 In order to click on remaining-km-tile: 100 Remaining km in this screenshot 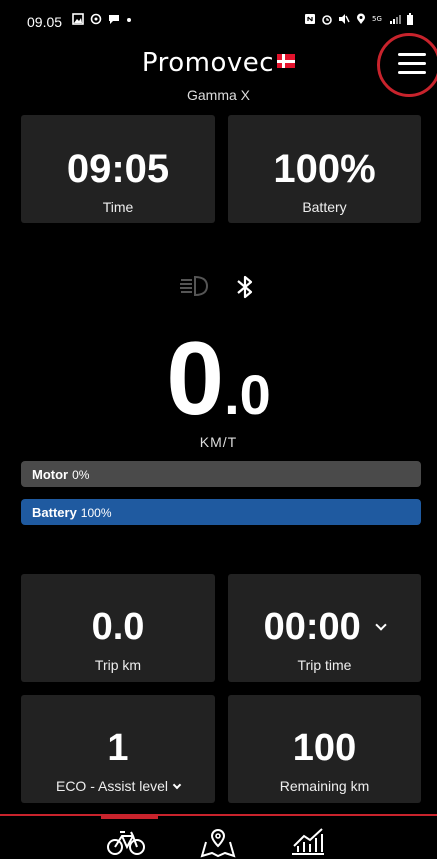, I will do `click(324, 749)`.